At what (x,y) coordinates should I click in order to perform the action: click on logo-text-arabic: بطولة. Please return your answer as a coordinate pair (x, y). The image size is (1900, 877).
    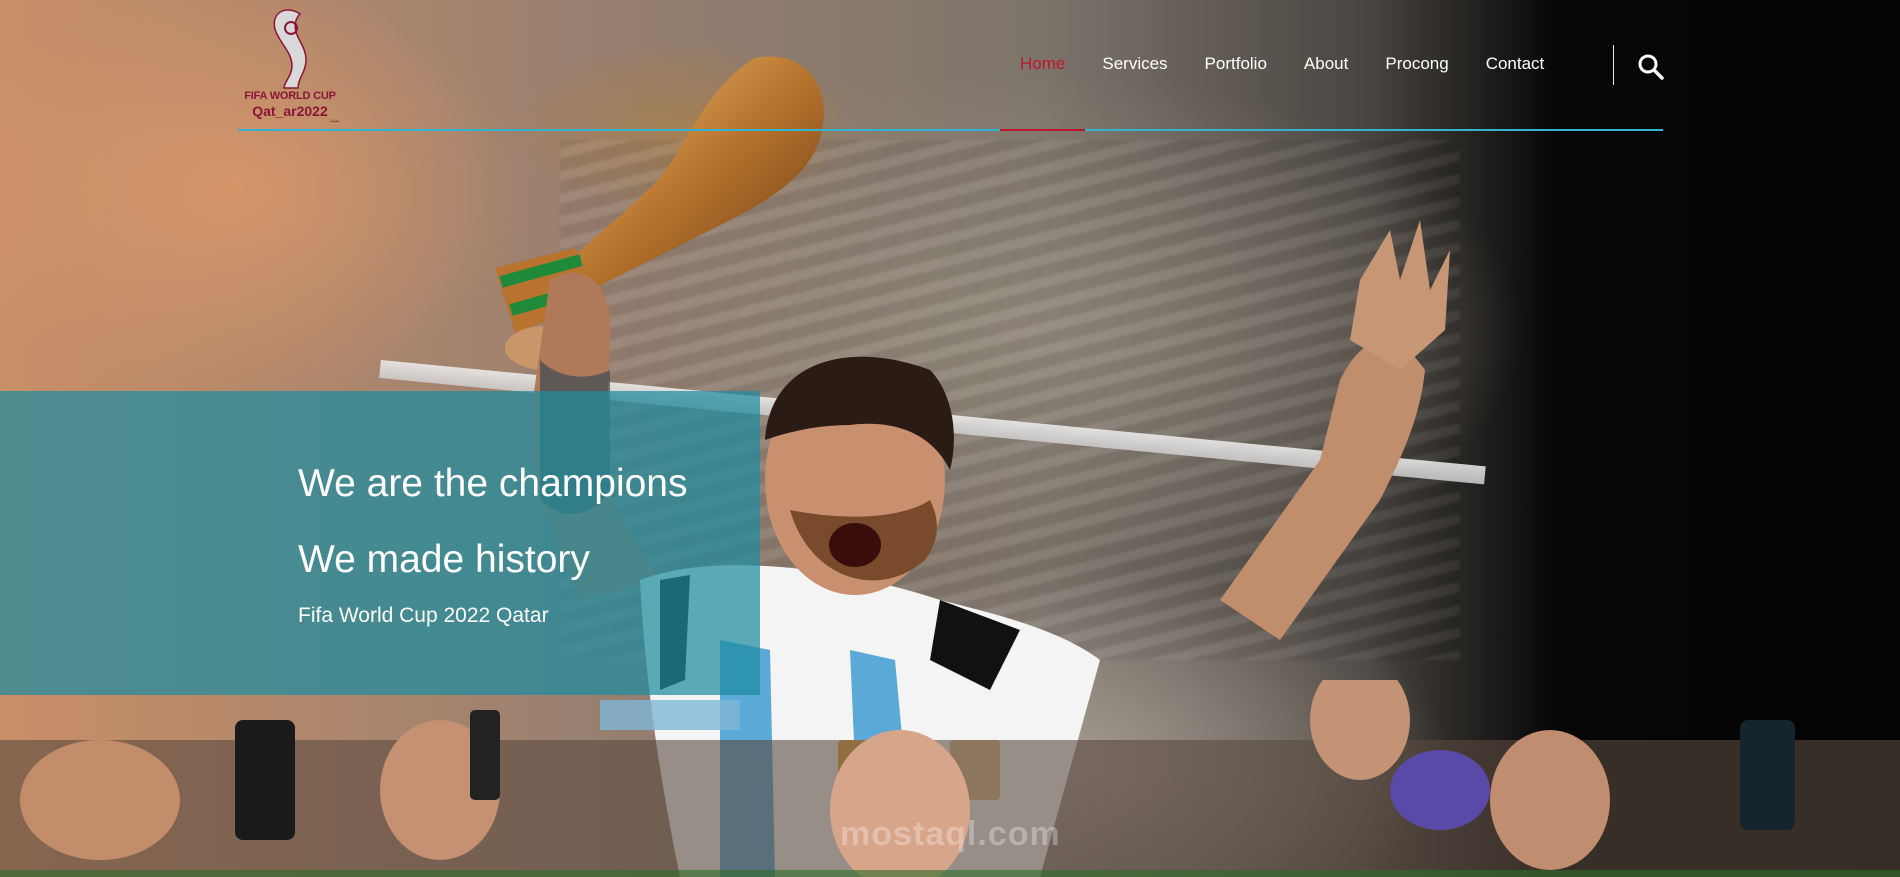
    Looking at the image, I should click on (335, 120).